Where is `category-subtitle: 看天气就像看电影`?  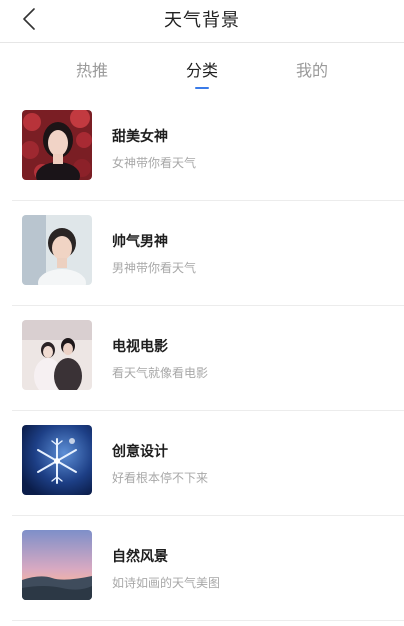 category-subtitle: 看天气就像看电影 is located at coordinates (160, 373).